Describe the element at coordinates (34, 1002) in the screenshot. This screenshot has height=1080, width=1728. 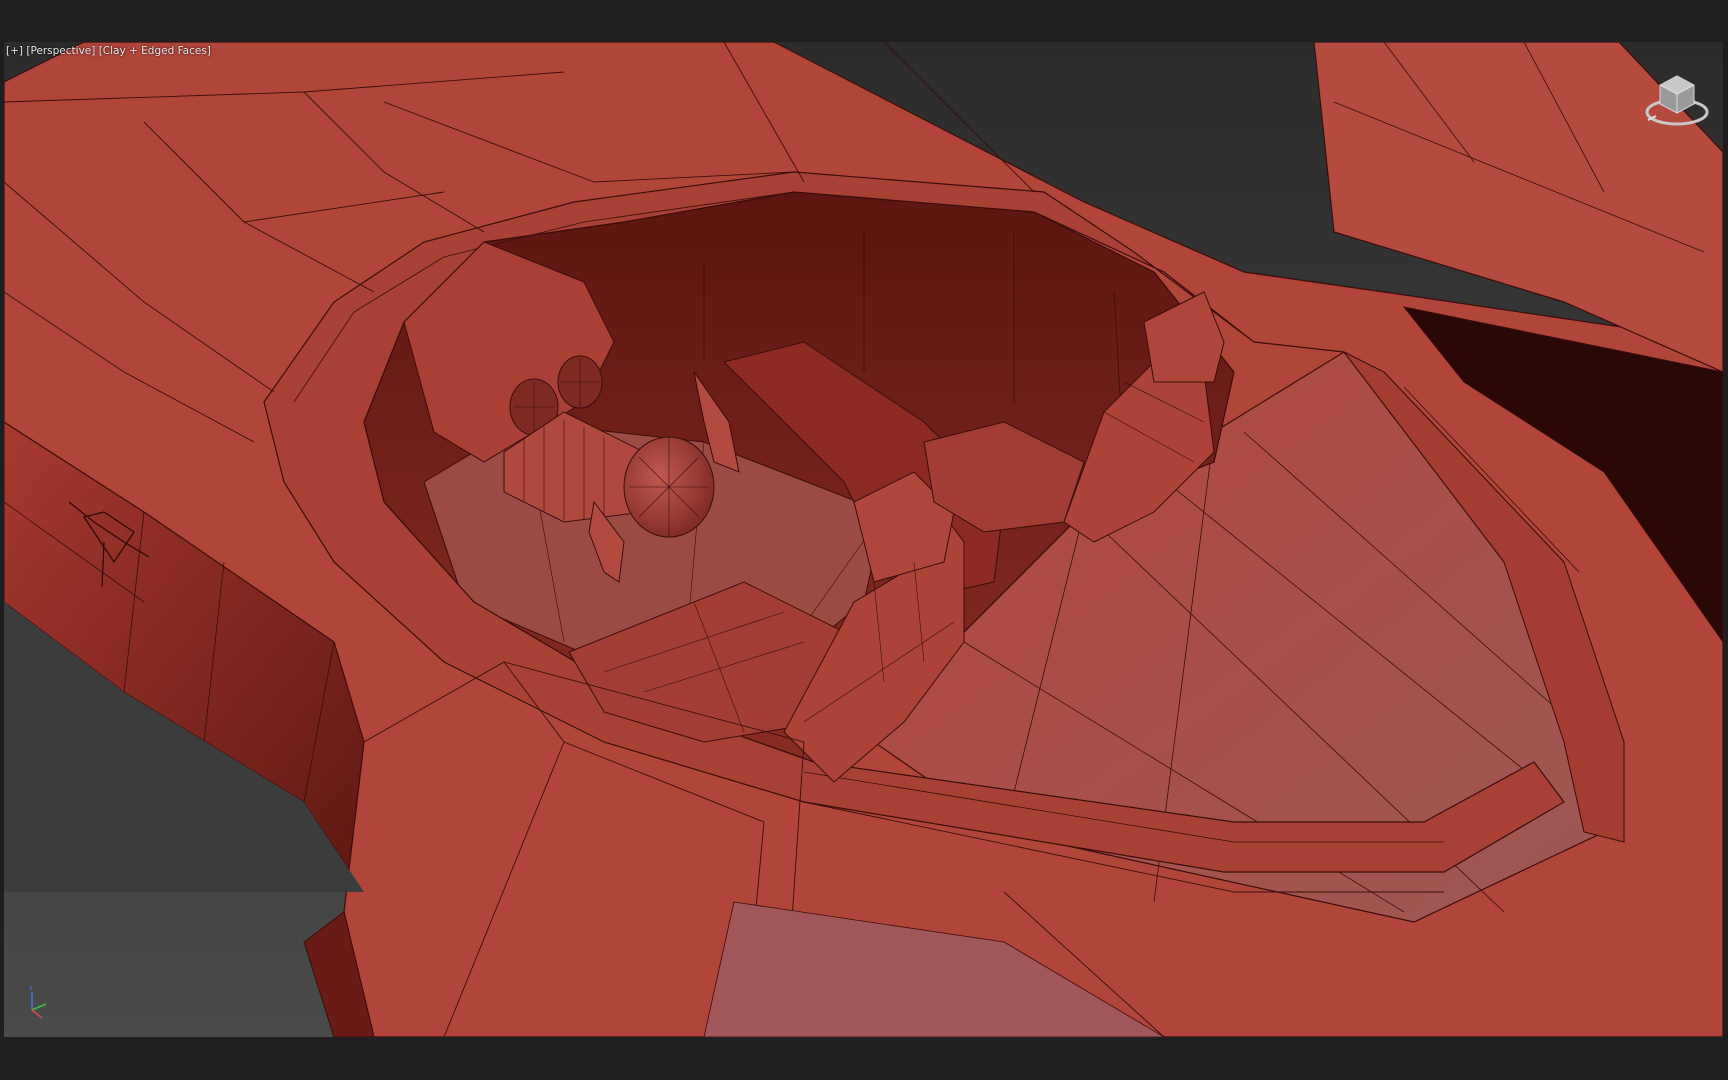
I see `axis-tripod-icon: z` at that location.